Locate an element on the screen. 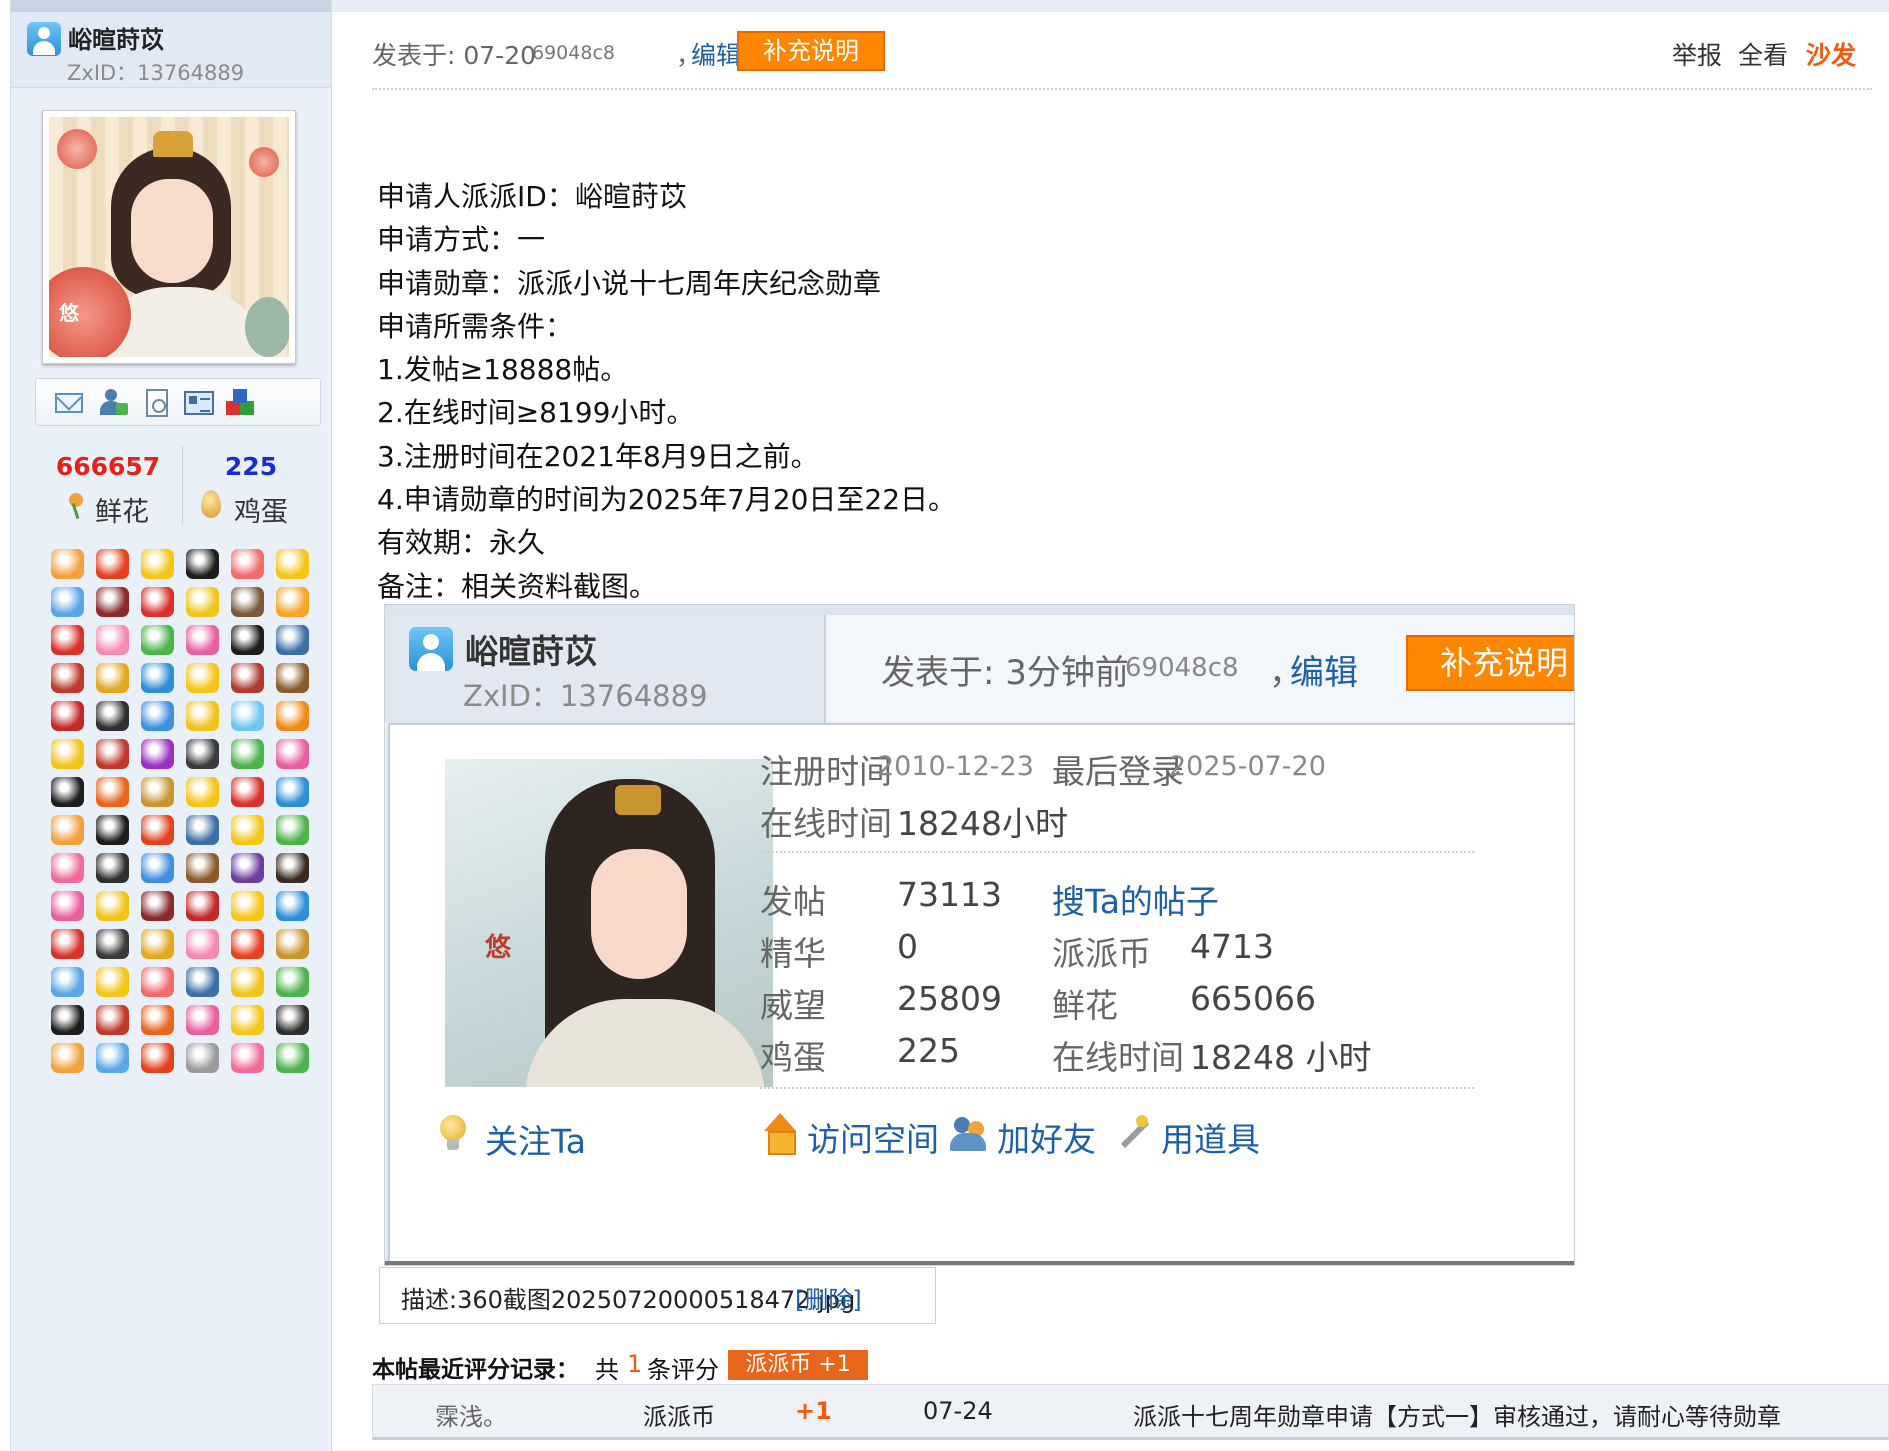  egg-label: 鸡蛋 is located at coordinates (261, 509).